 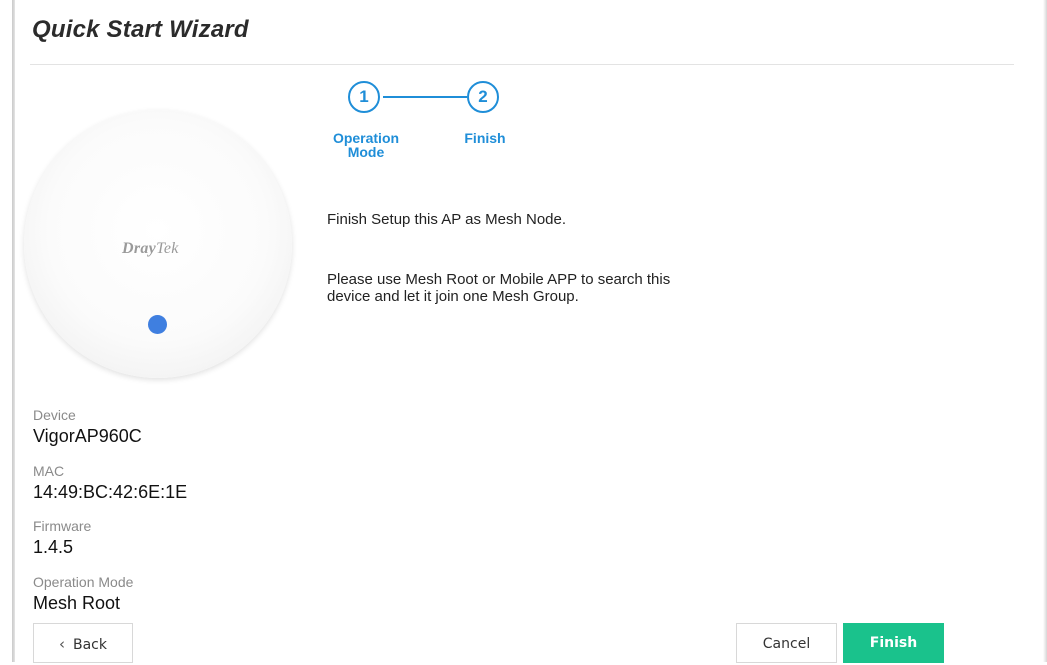 What do you see at coordinates (83, 582) in the screenshot?
I see `operation-mode-label: Operation Mode` at bounding box center [83, 582].